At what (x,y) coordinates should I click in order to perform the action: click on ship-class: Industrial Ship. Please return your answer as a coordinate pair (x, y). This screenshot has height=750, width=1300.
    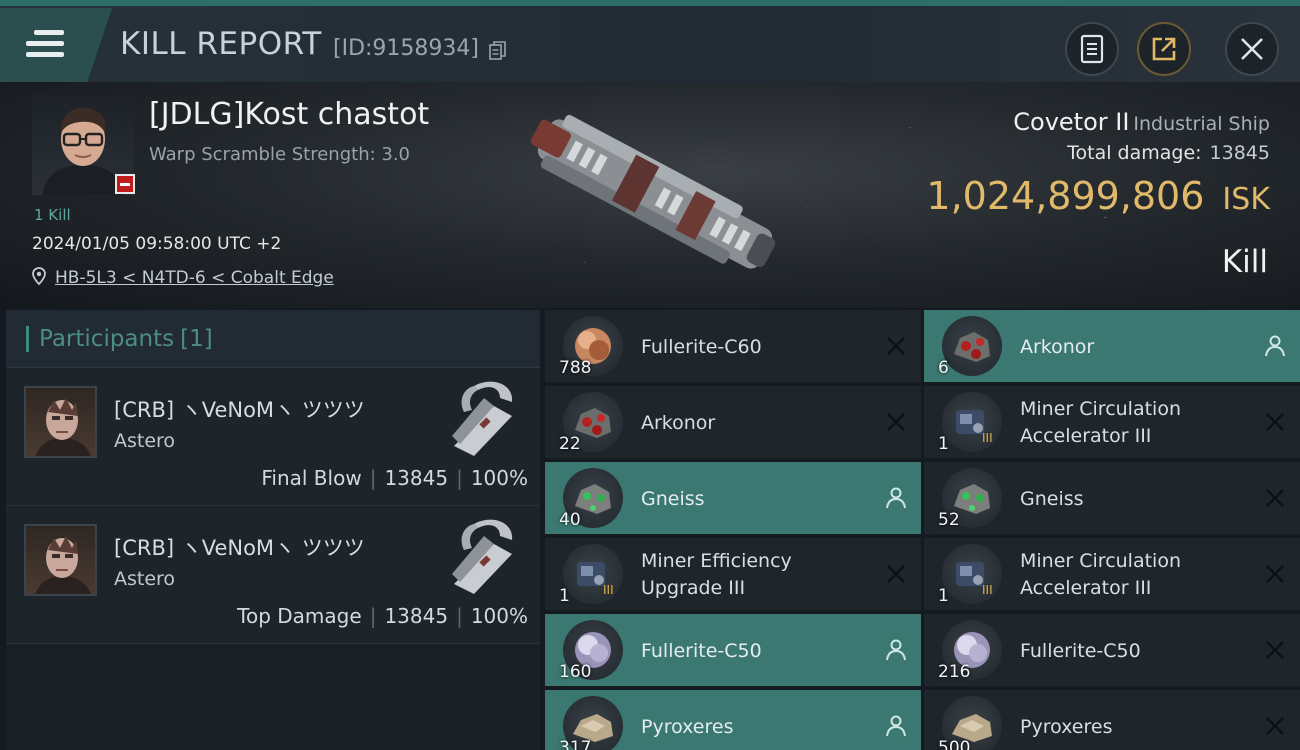
    Looking at the image, I should click on (1201, 124).